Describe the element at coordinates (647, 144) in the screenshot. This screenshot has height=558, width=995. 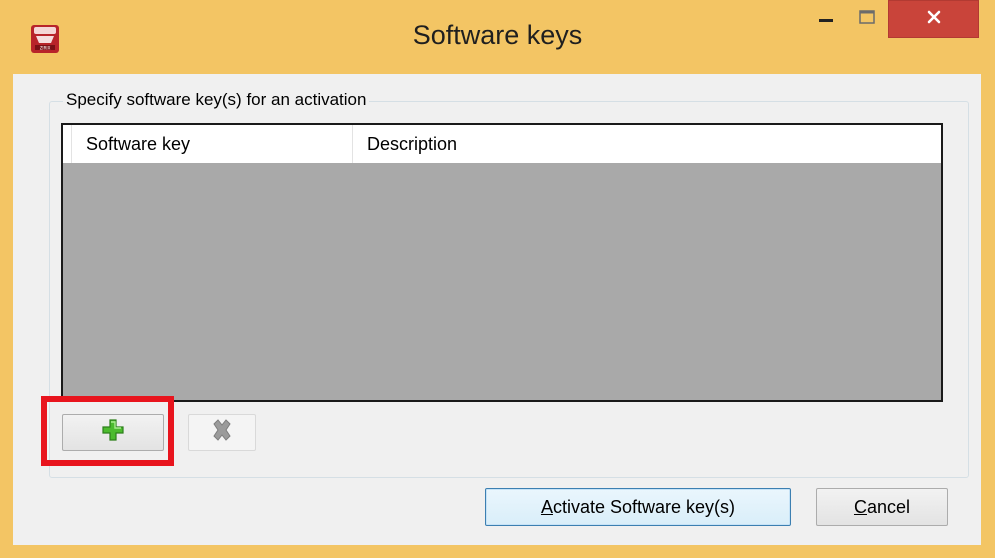
I see `column-header-description: Description` at that location.